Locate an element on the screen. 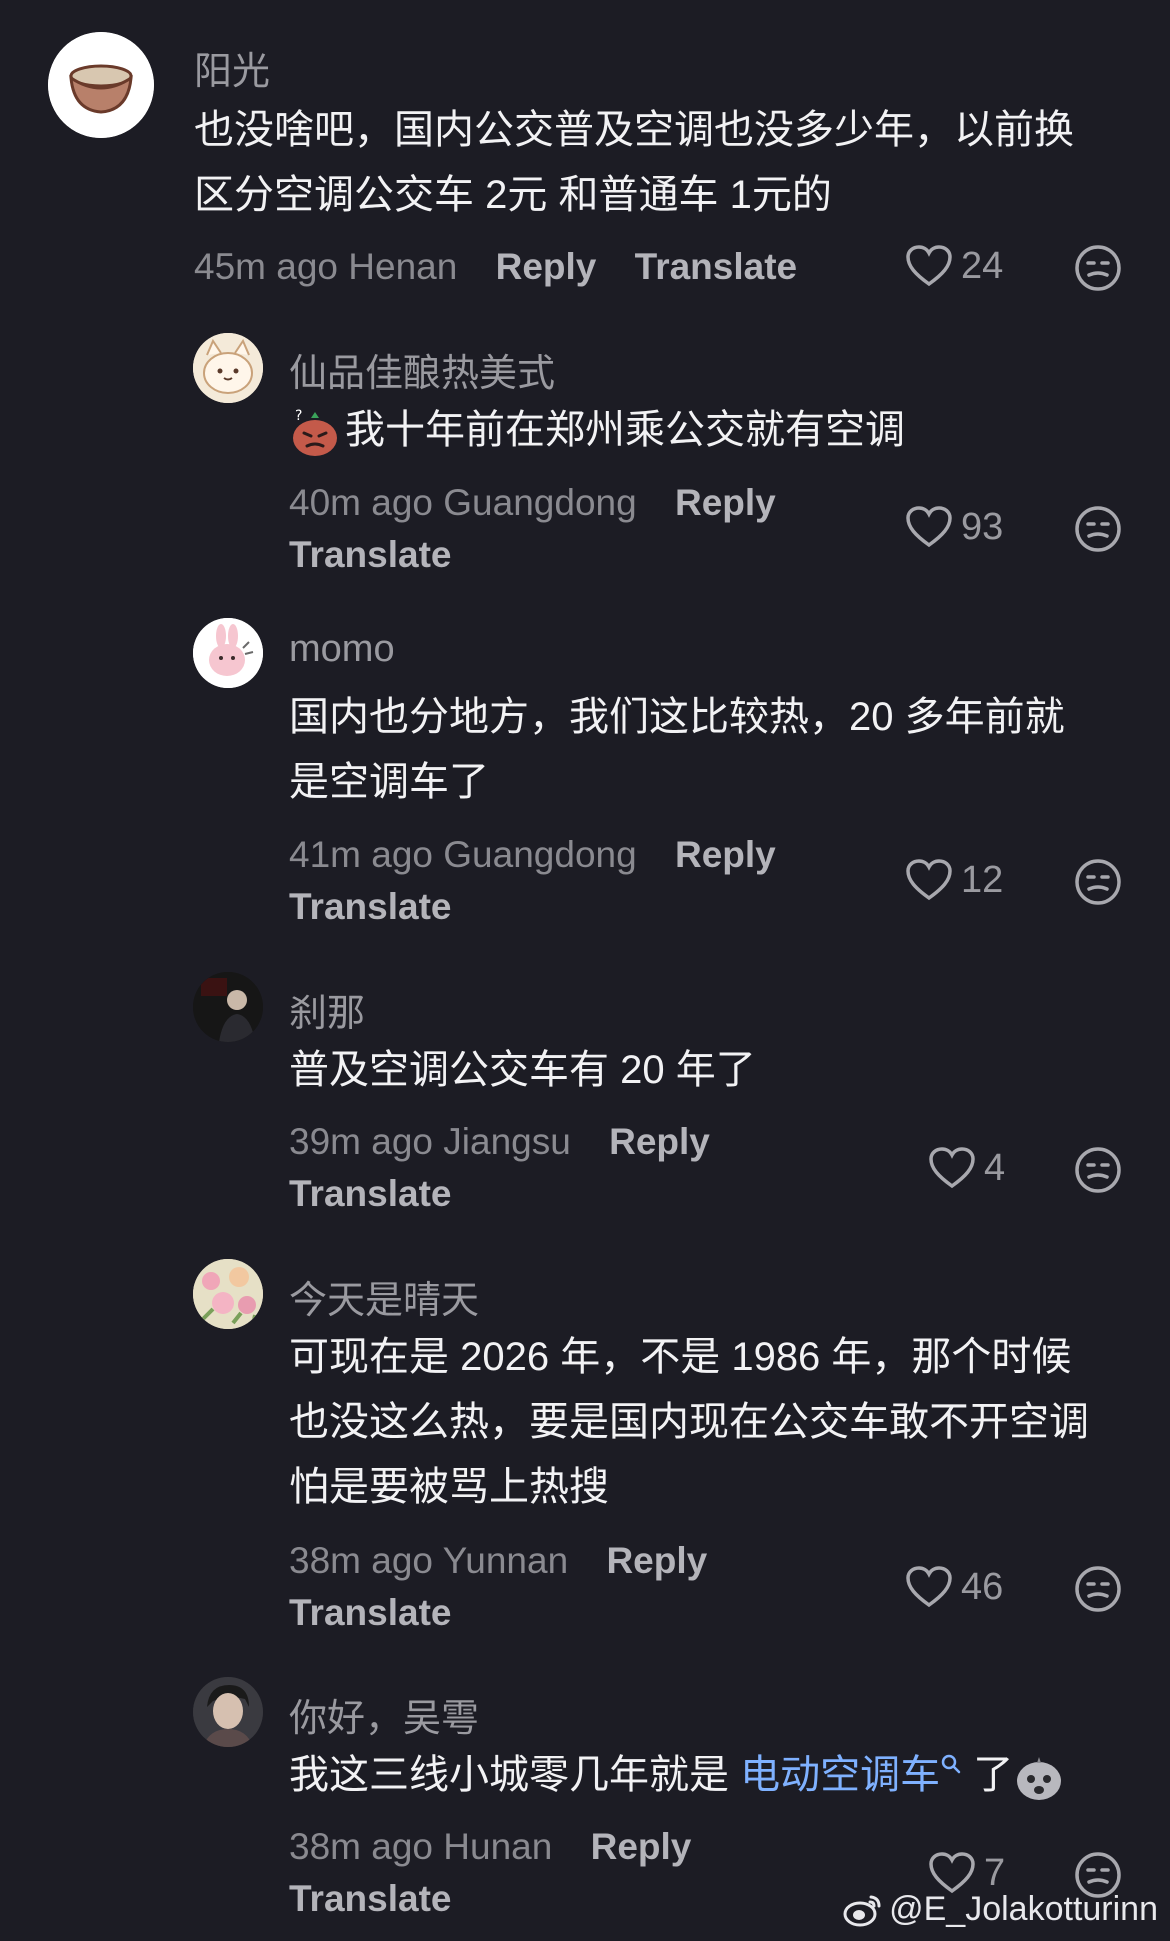  location: Henan is located at coordinates (403, 266).